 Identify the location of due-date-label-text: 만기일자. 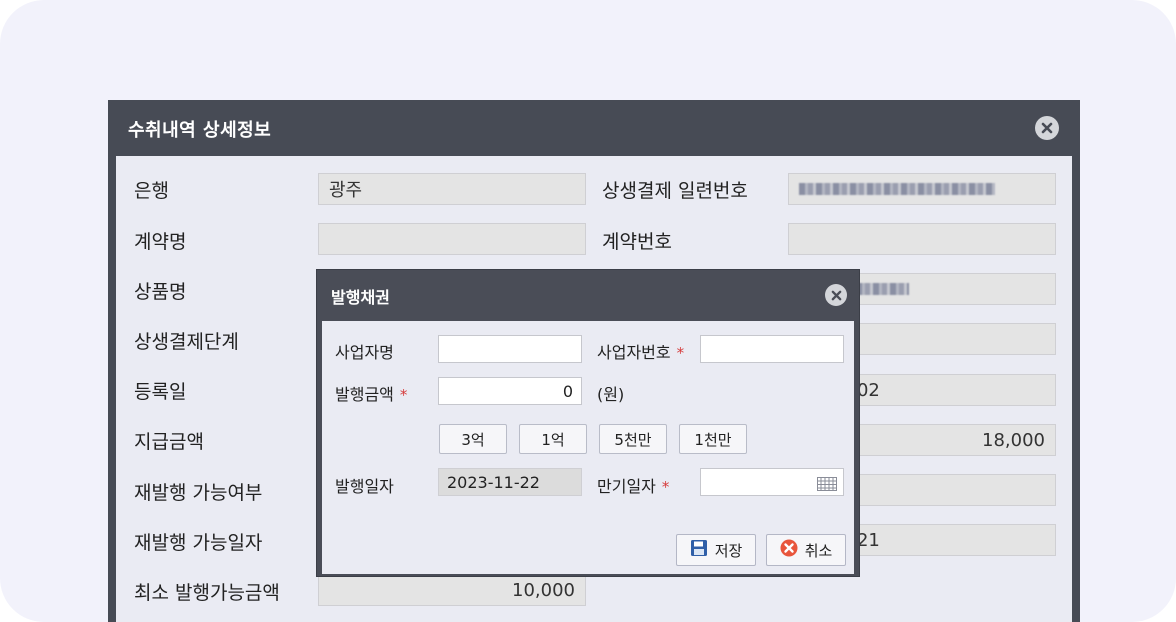
(626, 486).